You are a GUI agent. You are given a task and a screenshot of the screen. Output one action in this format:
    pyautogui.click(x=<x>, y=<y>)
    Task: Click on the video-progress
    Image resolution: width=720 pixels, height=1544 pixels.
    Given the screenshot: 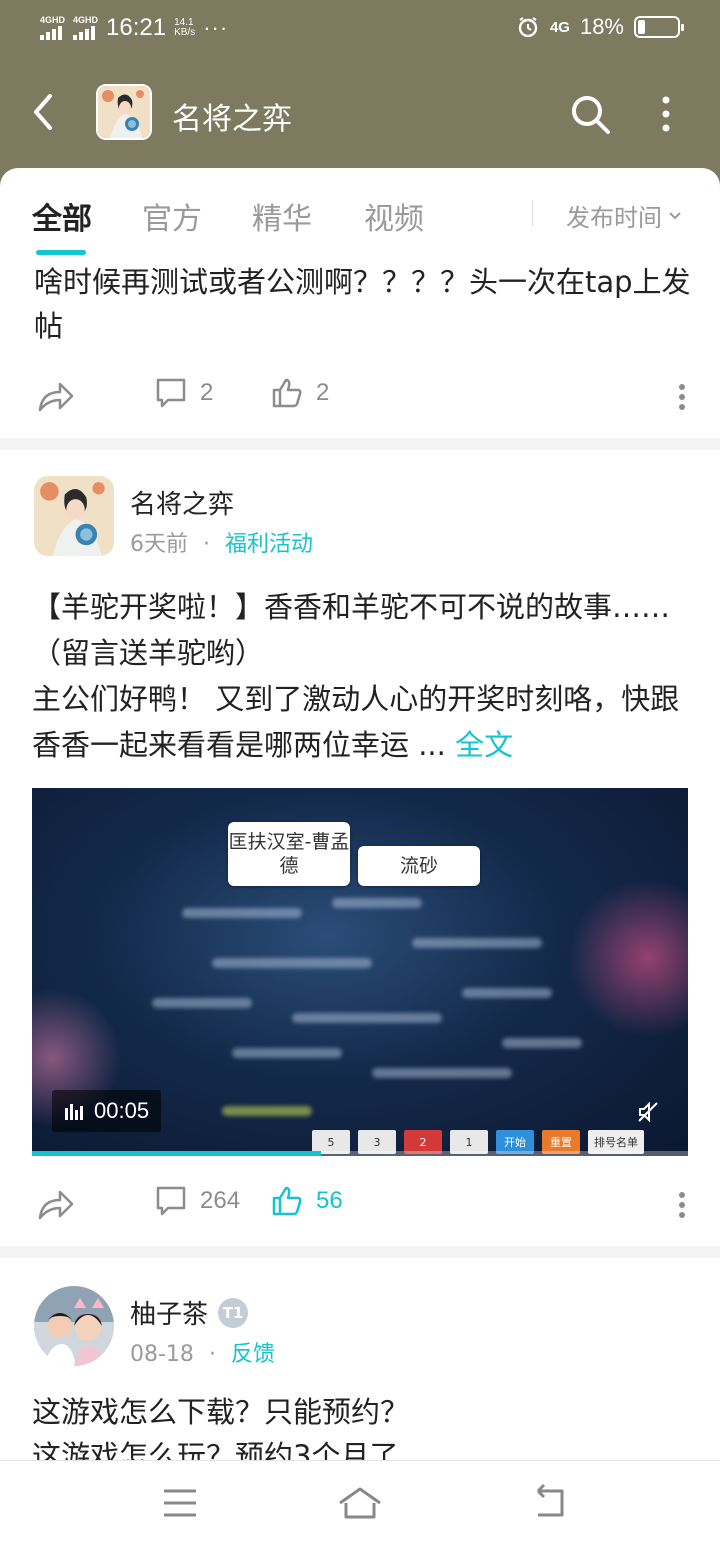 What is the action you would take?
    pyautogui.click(x=360, y=1153)
    